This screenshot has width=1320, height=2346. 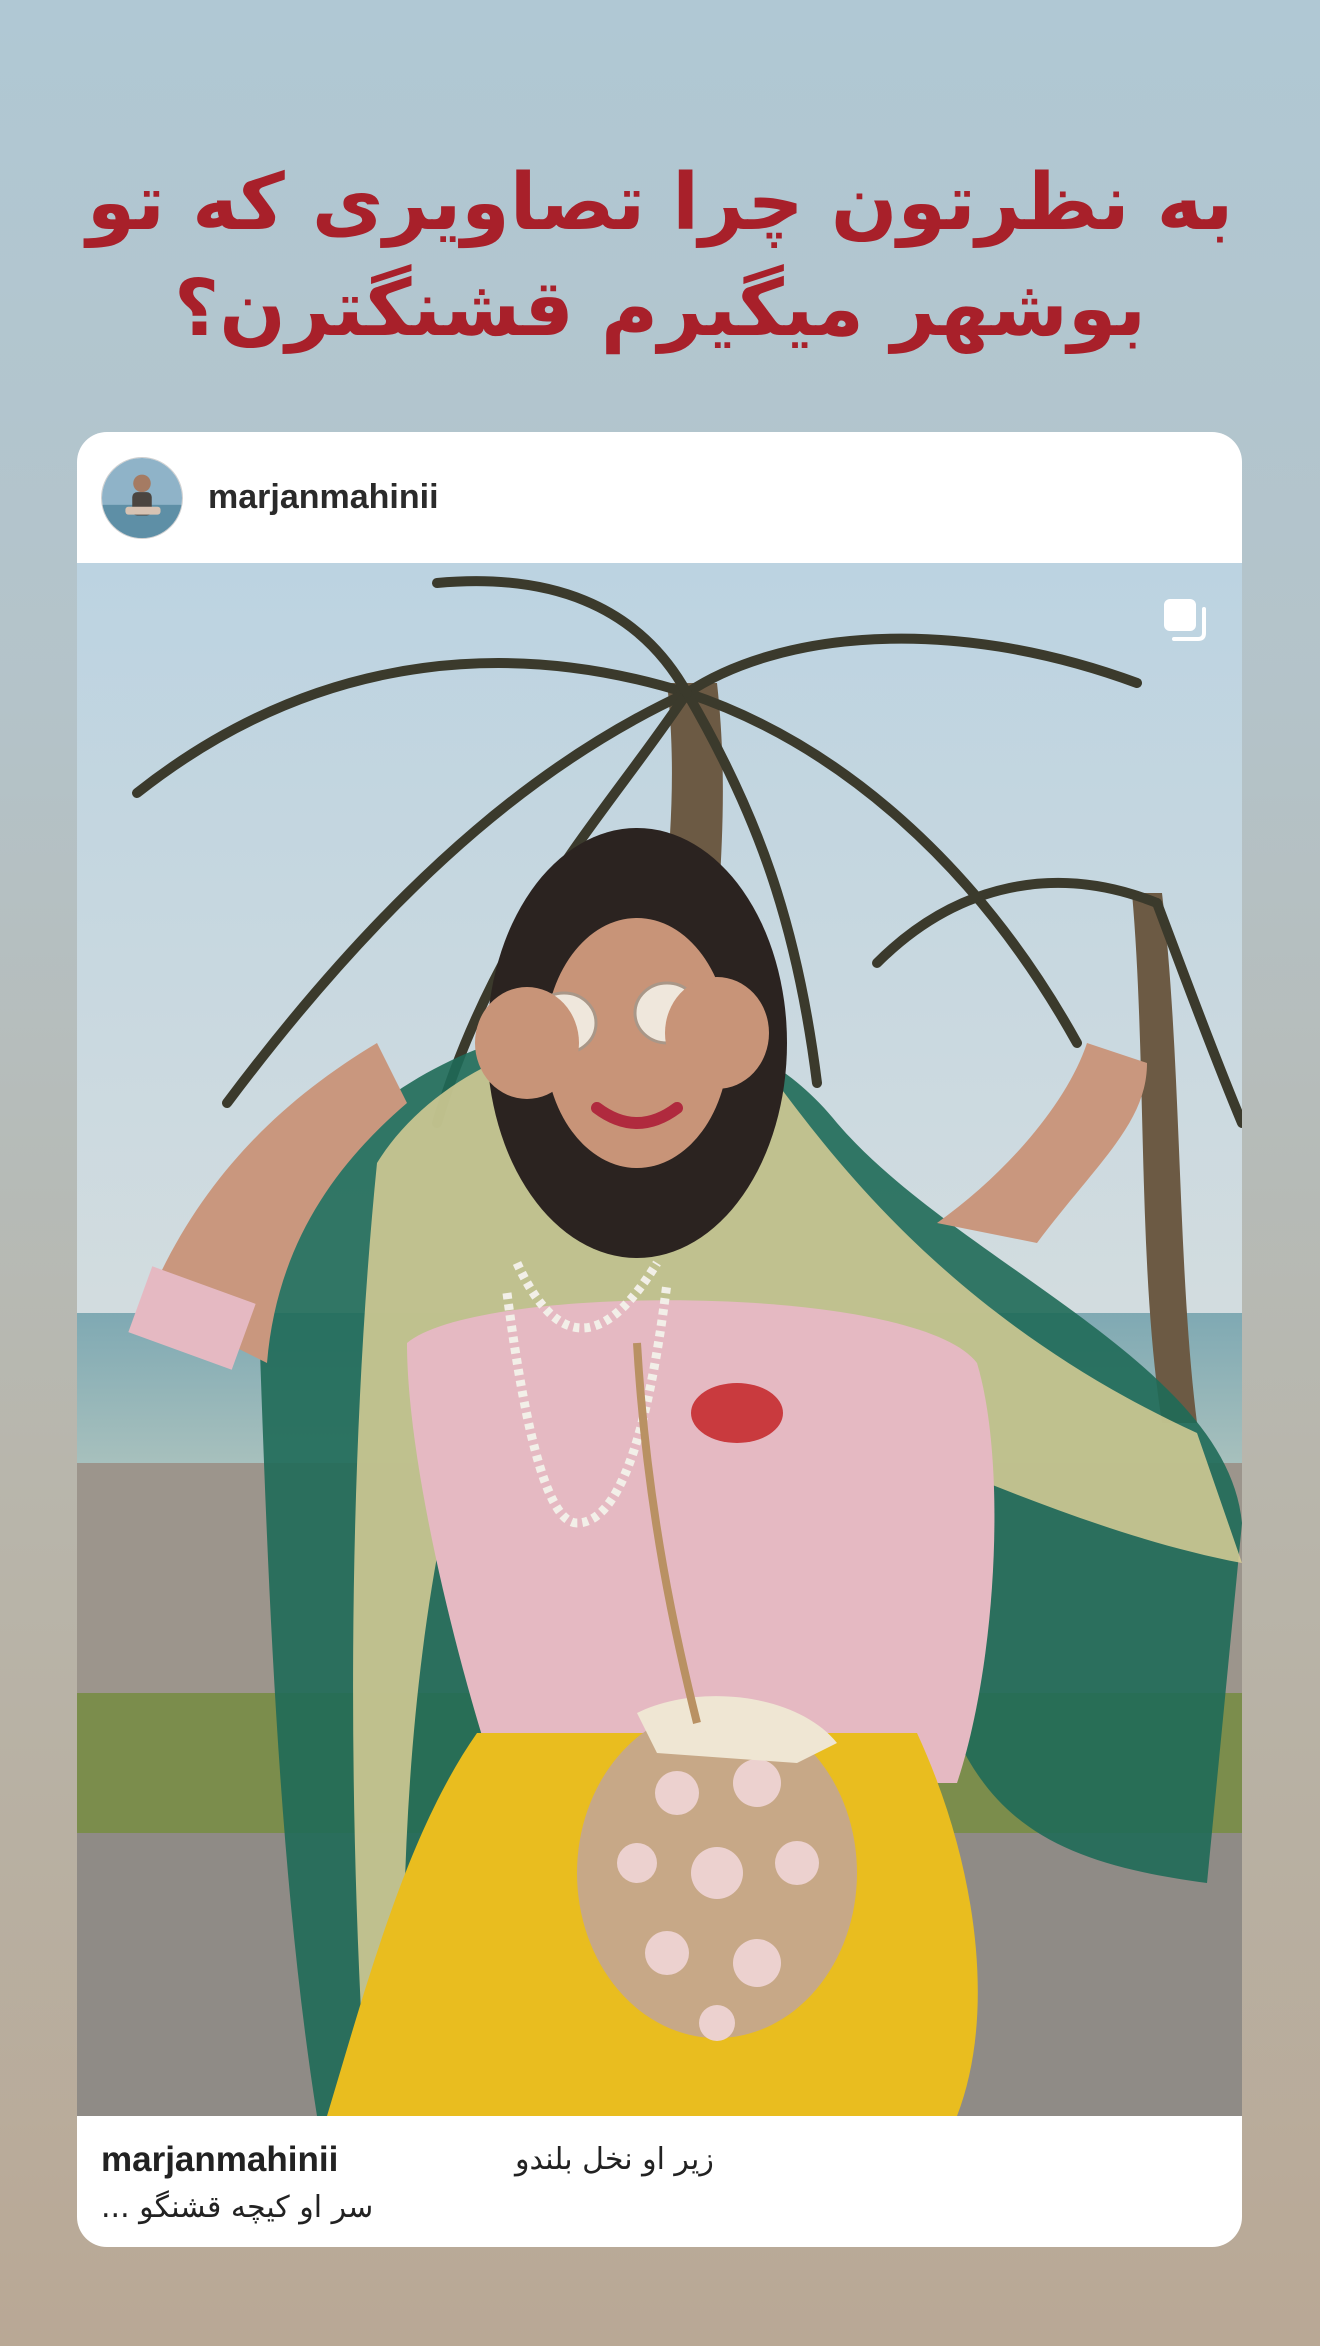 What do you see at coordinates (659, 497) in the screenshot?
I see `post-header: marjanmahinii` at bounding box center [659, 497].